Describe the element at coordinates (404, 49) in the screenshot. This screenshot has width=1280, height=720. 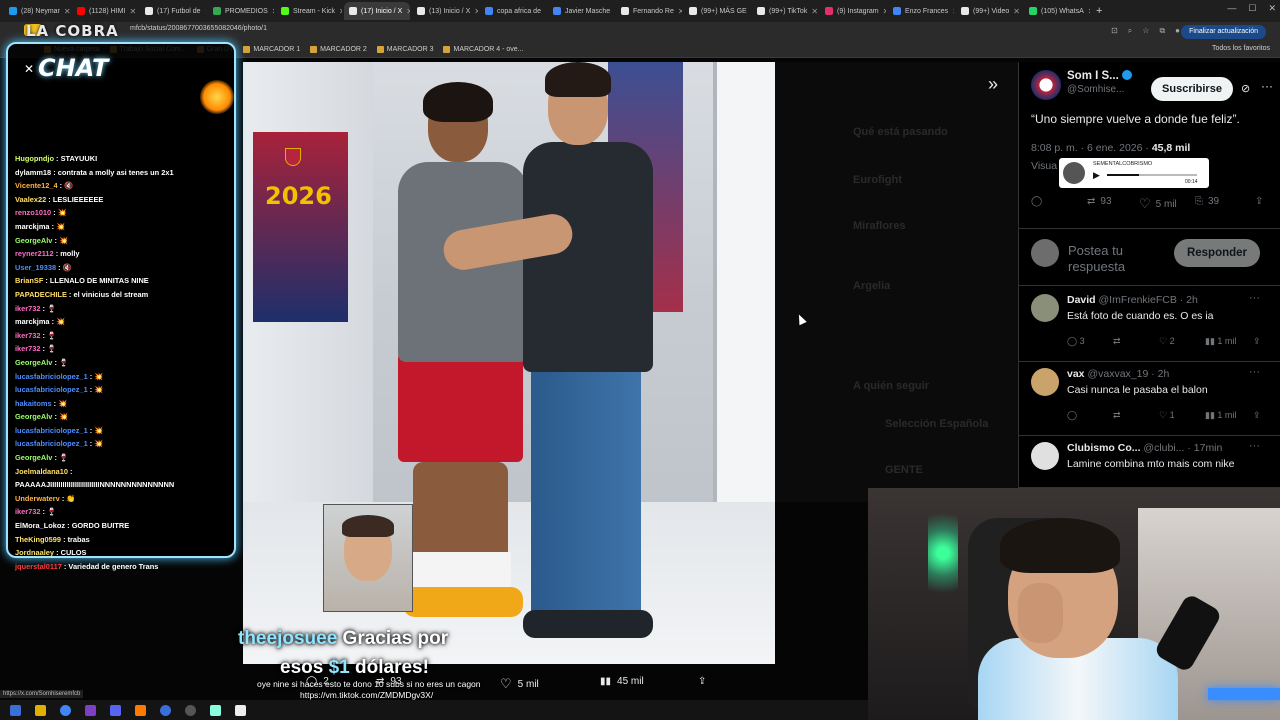
I see `bookmark-item: MARCADOR 3` at that location.